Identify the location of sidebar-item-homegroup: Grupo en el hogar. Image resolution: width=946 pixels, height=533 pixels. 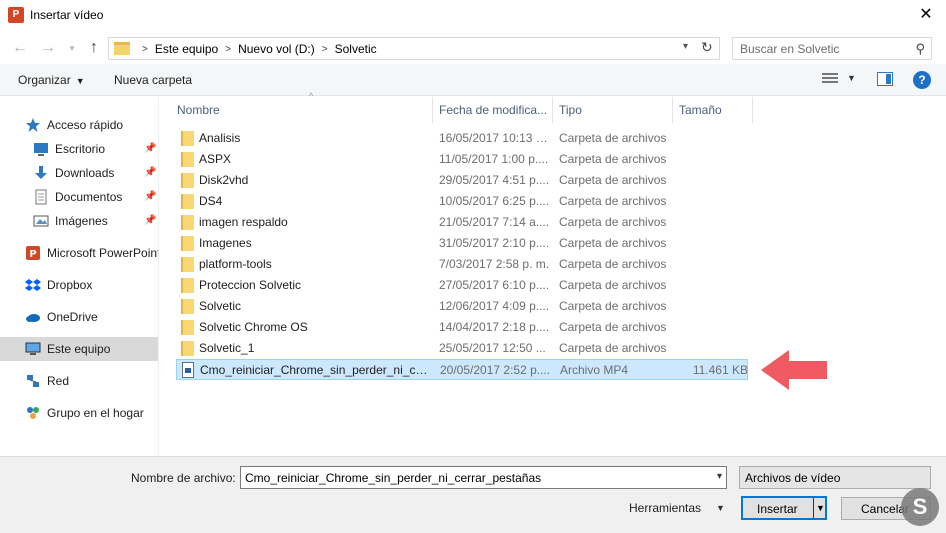
(79, 413).